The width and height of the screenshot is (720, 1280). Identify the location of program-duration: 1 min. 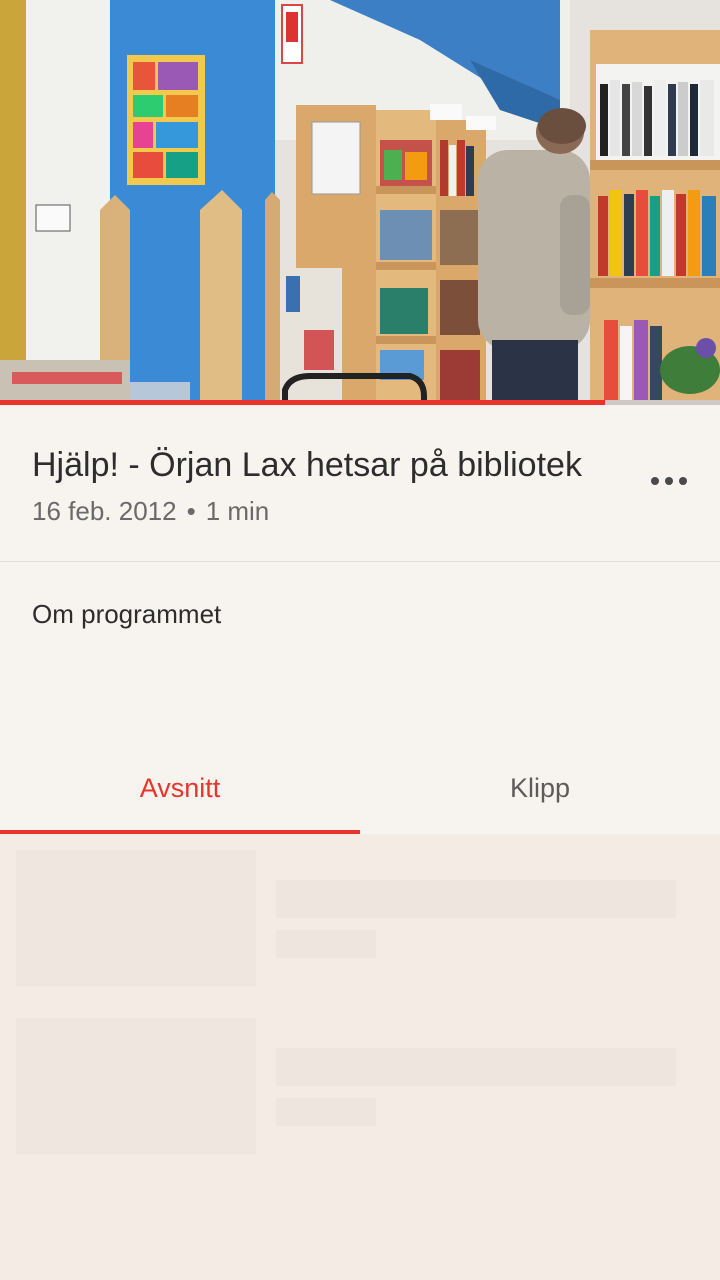
(237, 511).